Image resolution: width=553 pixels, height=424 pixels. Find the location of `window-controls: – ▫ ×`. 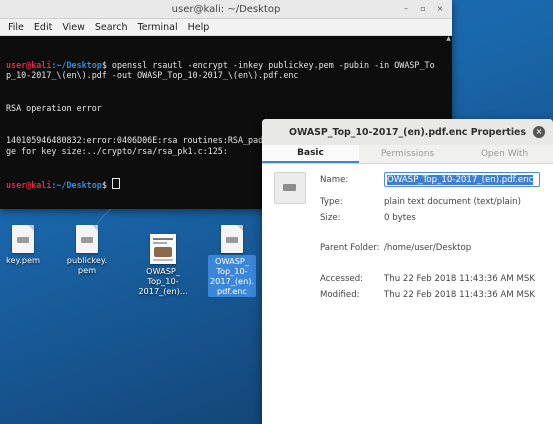

window-controls: – ▫ × is located at coordinates (423, 9).